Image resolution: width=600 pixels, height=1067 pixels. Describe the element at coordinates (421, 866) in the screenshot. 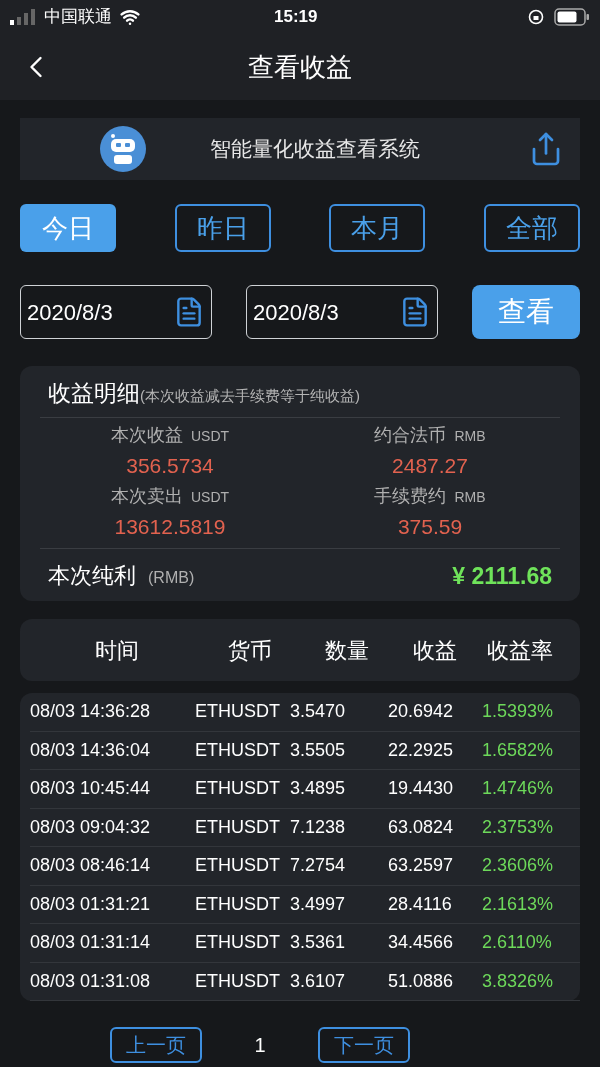

I see `table-cell-text: 63.2597` at that location.